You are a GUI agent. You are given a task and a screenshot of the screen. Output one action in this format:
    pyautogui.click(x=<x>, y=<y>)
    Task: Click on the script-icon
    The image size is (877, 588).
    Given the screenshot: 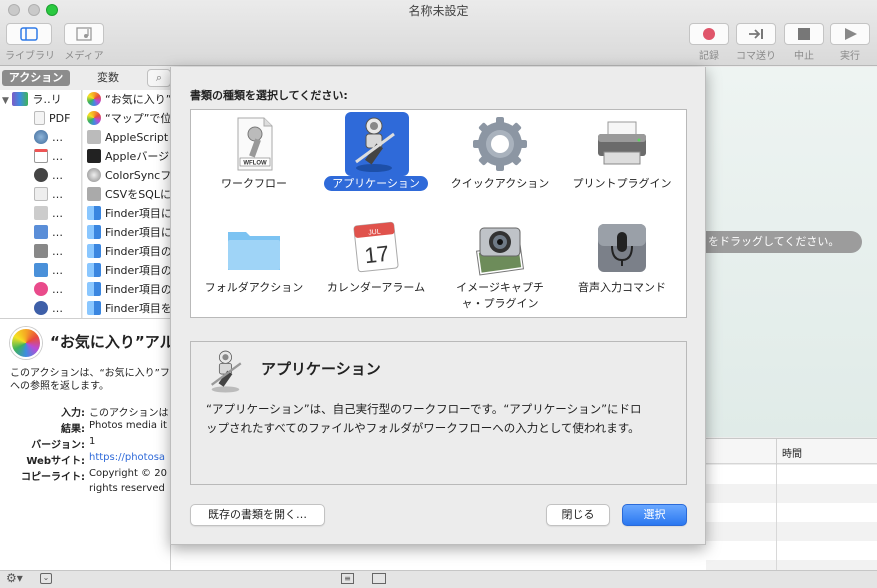 What is the action you would take?
    pyautogui.click(x=94, y=137)
    